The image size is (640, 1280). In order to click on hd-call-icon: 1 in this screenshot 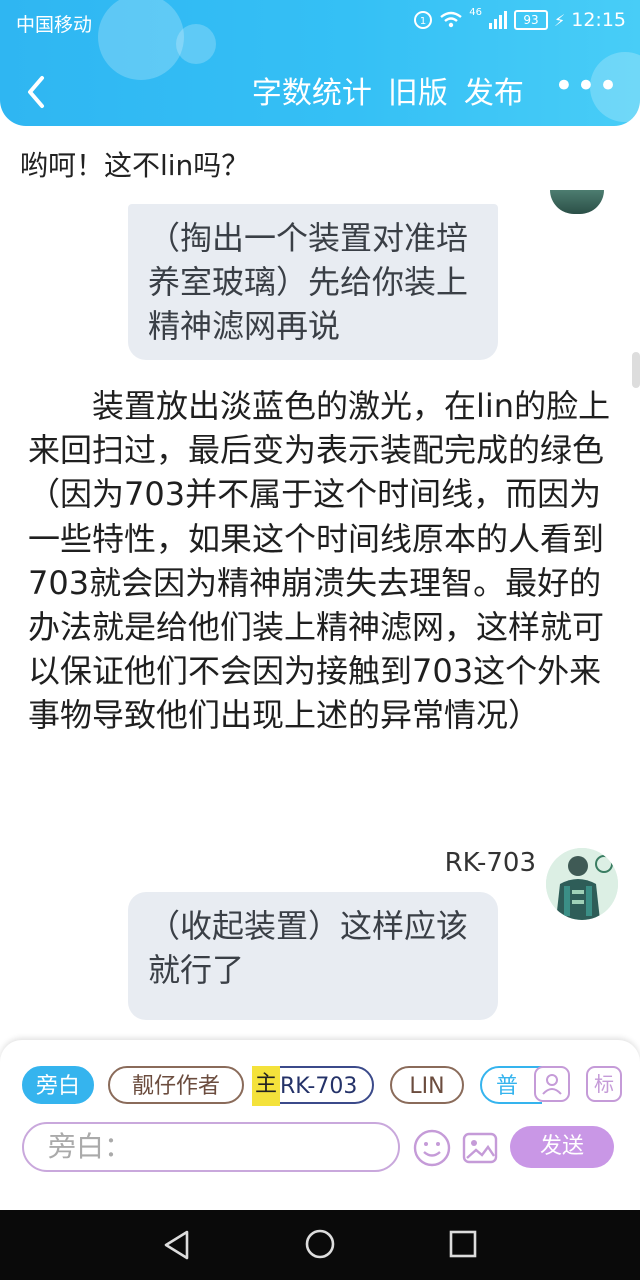, I will do `click(423, 20)`.